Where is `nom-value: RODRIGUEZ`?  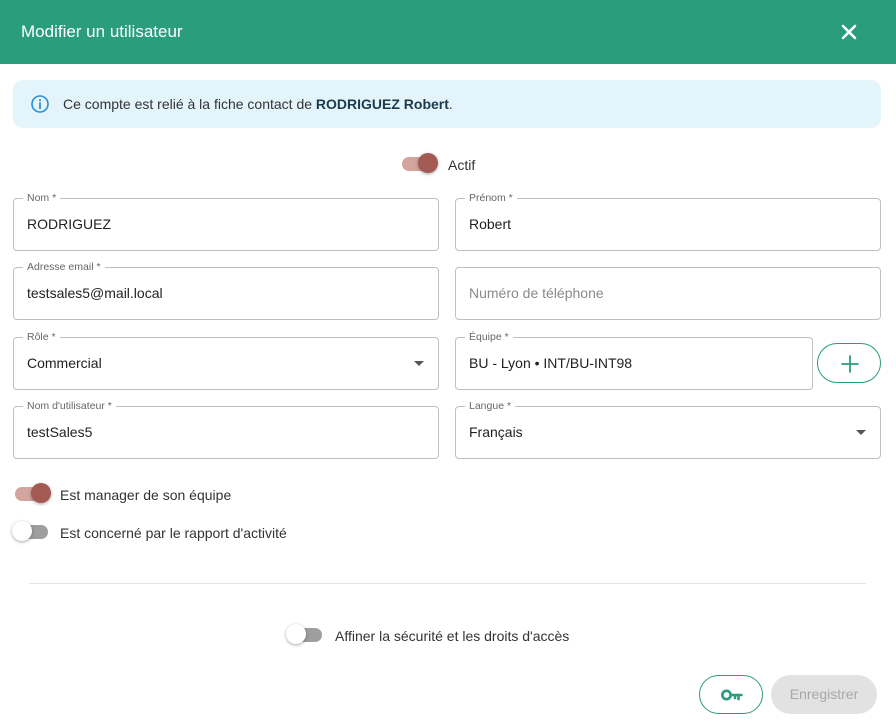
nom-value: RODRIGUEZ is located at coordinates (69, 224).